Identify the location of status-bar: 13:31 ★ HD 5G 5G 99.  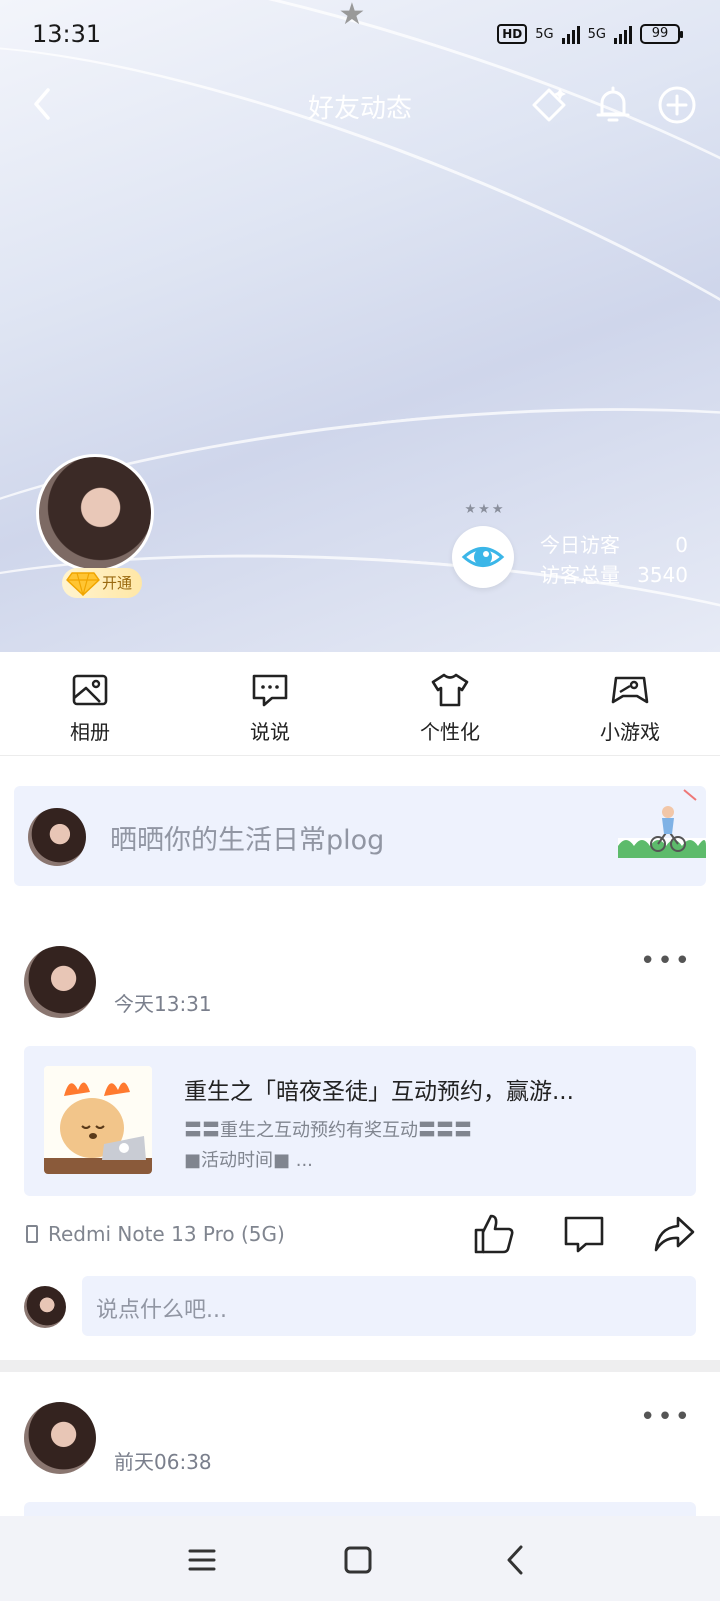
(360, 33).